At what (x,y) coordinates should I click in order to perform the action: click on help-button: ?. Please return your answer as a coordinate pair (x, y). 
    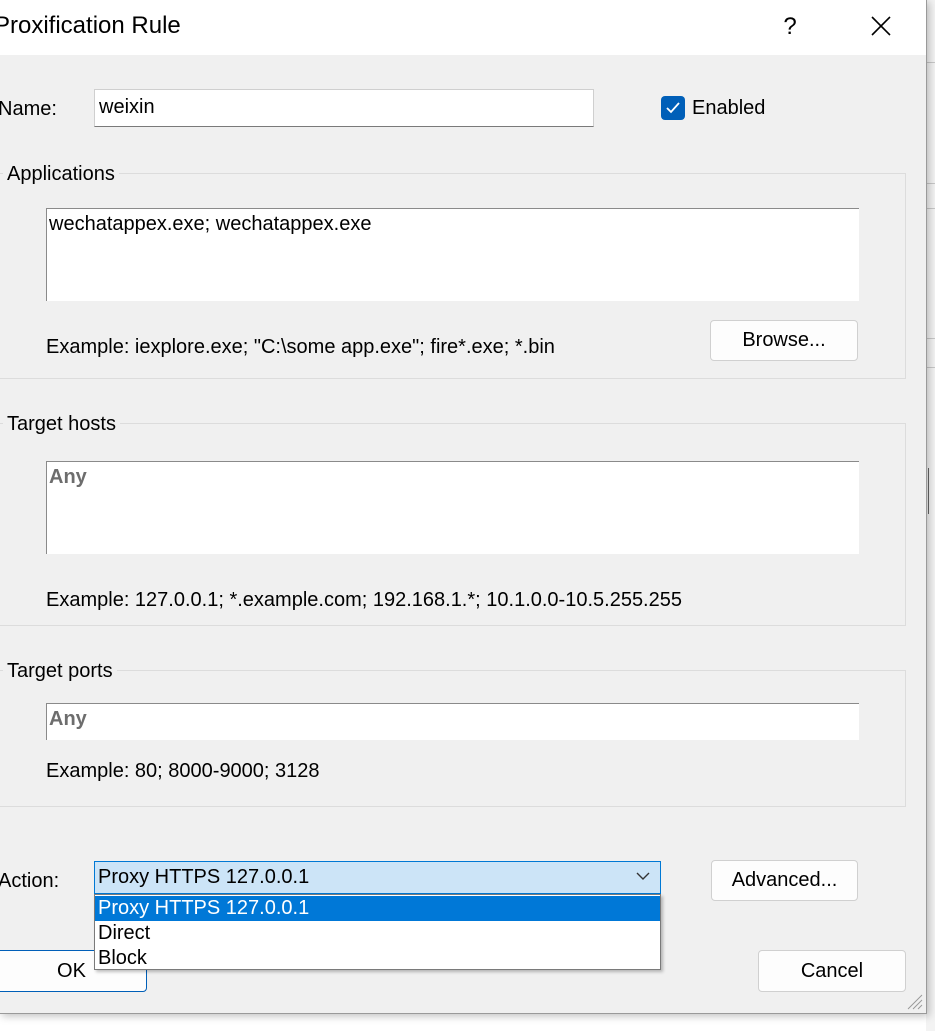
    Looking at the image, I should click on (790, 27).